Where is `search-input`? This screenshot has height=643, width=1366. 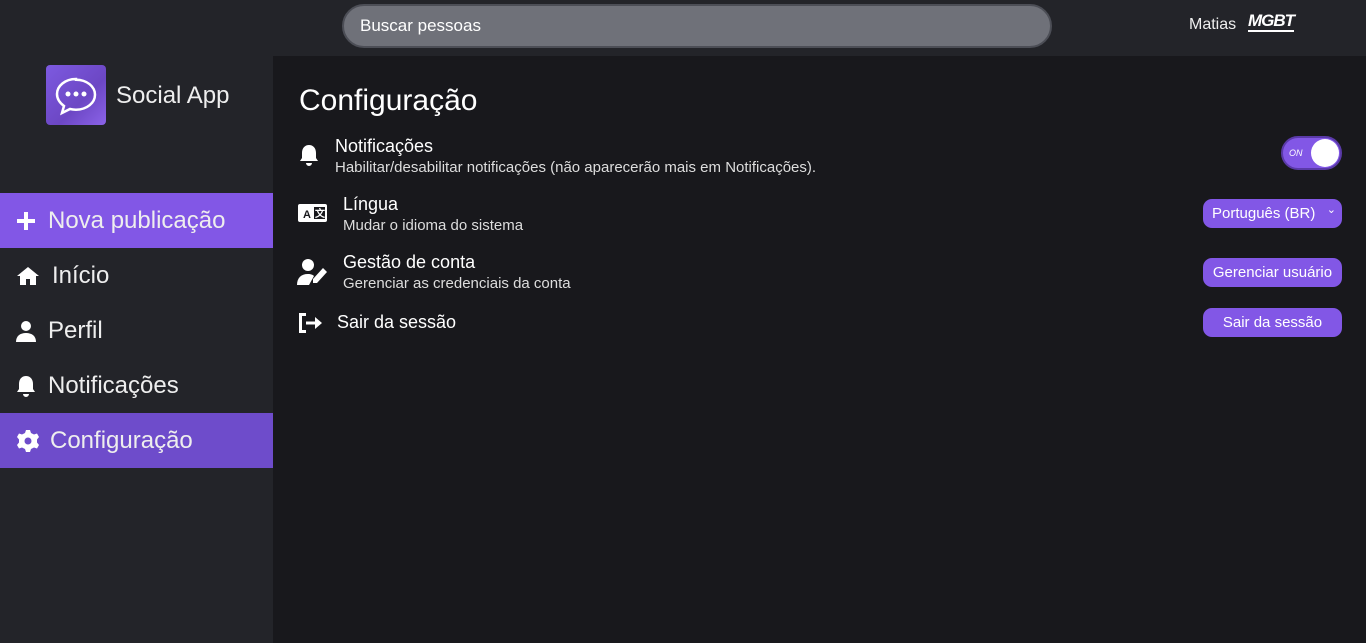
search-input is located at coordinates (697, 26).